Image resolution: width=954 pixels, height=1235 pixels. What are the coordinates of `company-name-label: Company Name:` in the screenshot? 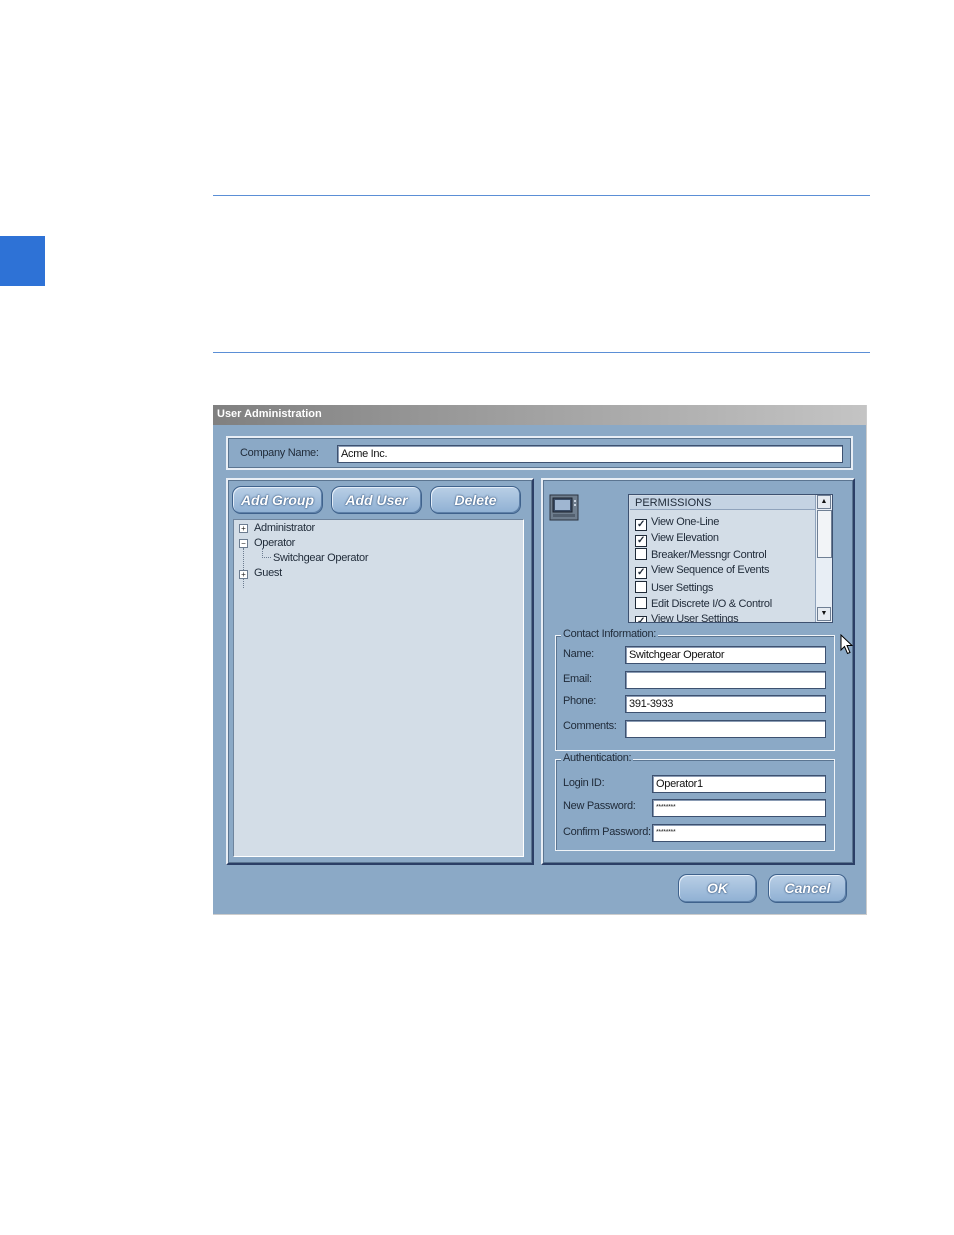 It's located at (279, 453).